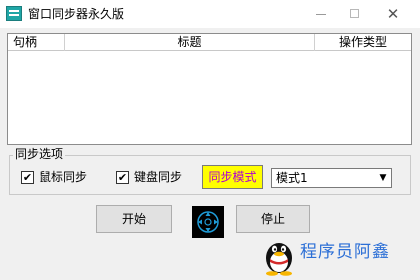  What do you see at coordinates (292, 178) in the screenshot?
I see `mode-select-value: 模式1` at bounding box center [292, 178].